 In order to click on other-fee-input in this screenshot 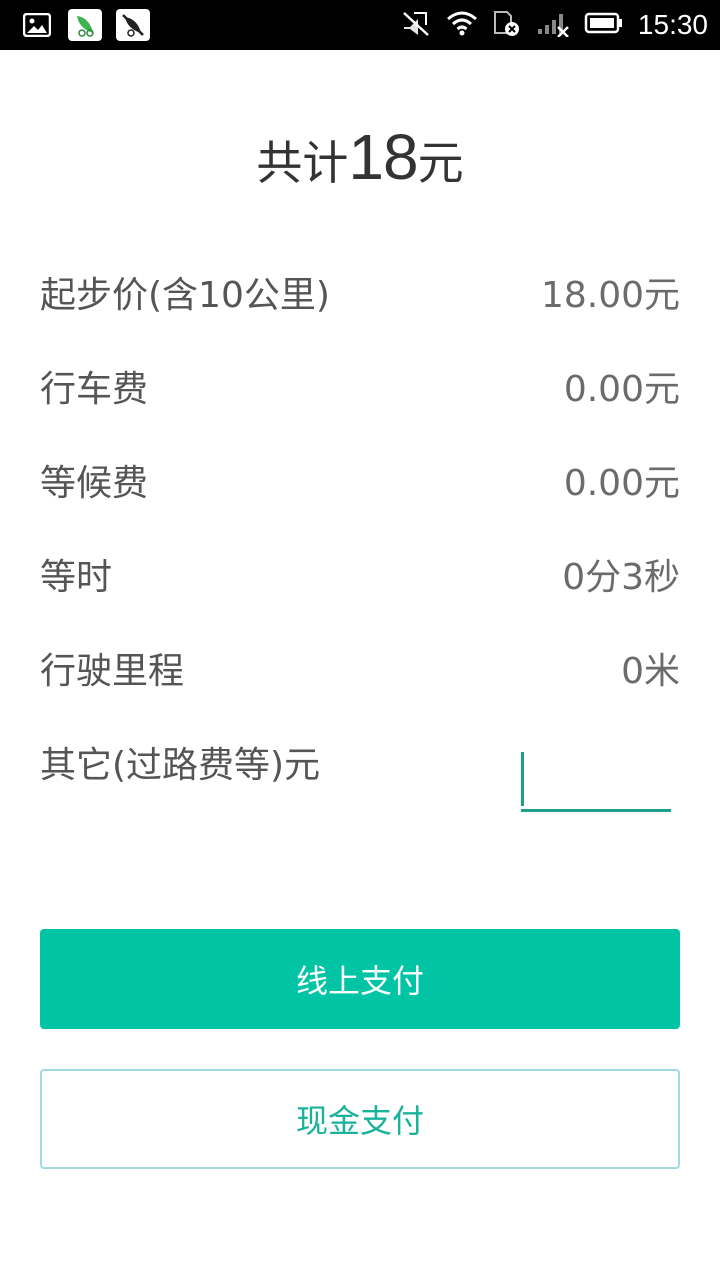, I will do `click(596, 781)`.